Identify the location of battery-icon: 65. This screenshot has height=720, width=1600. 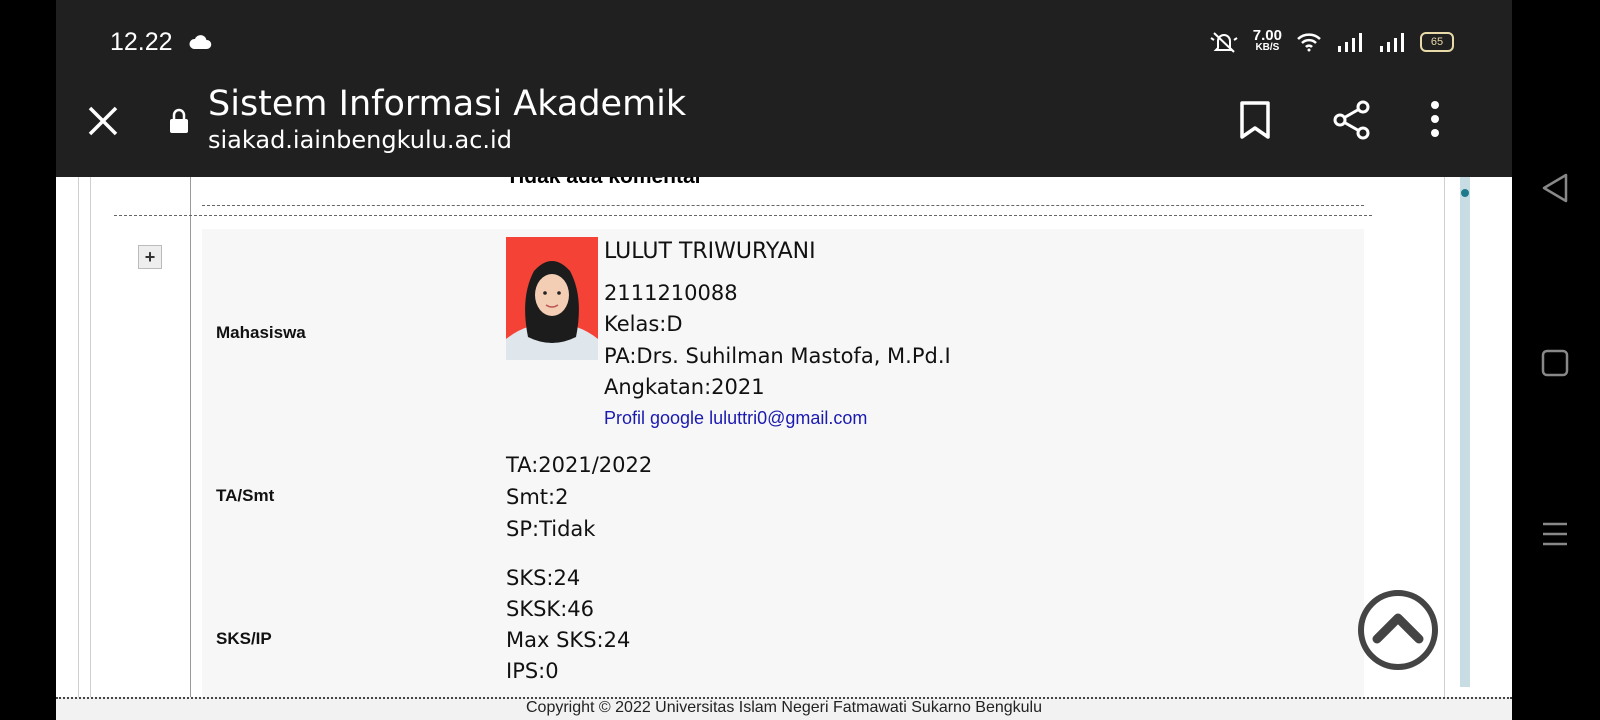
(1437, 42).